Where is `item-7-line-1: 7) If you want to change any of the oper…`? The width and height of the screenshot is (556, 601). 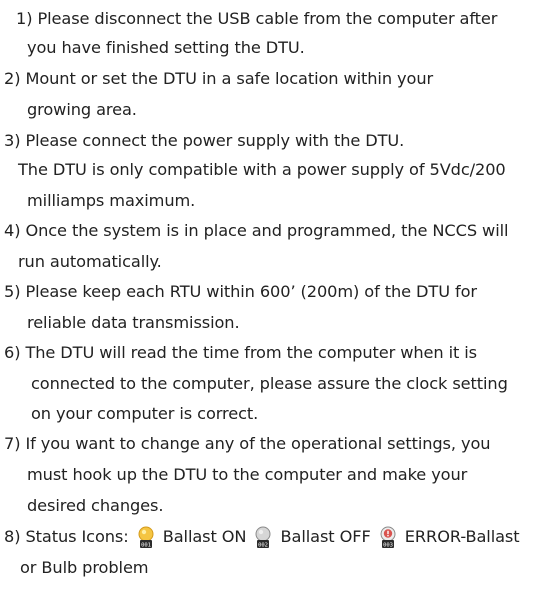
item-7-line-1: 7) If you want to change any of the oper… is located at coordinates (247, 443).